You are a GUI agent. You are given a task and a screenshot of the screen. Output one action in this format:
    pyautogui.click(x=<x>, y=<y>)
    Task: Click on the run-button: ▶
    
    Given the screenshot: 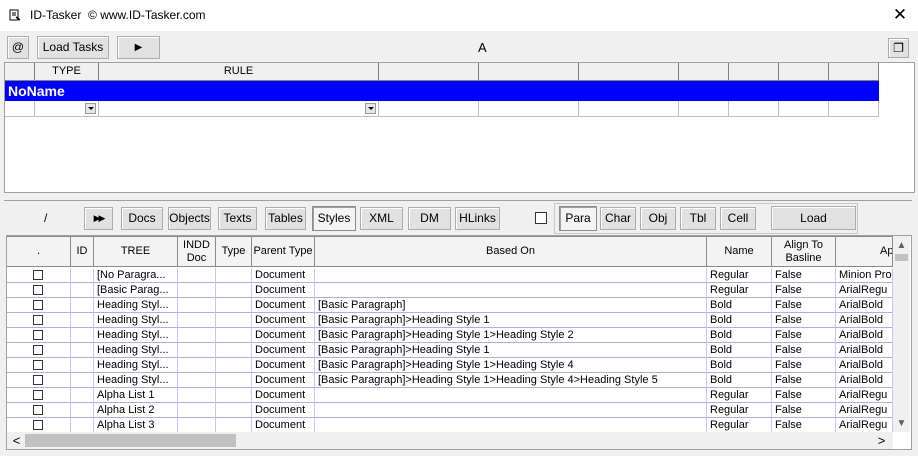 What is the action you would take?
    pyautogui.click(x=138, y=47)
    